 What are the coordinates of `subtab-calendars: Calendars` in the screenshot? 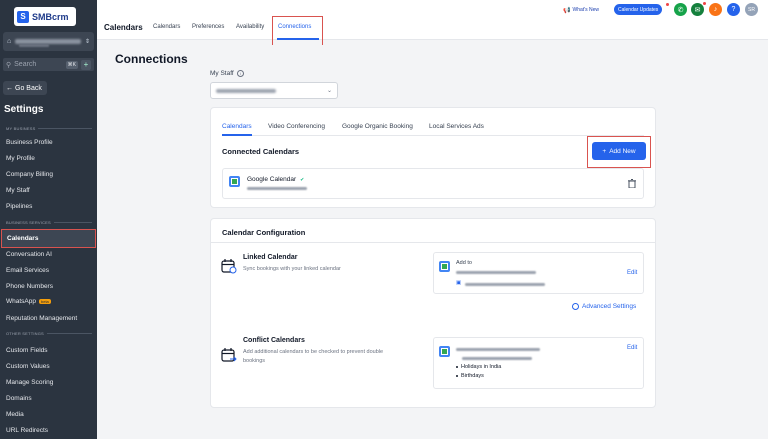 It's located at (237, 126).